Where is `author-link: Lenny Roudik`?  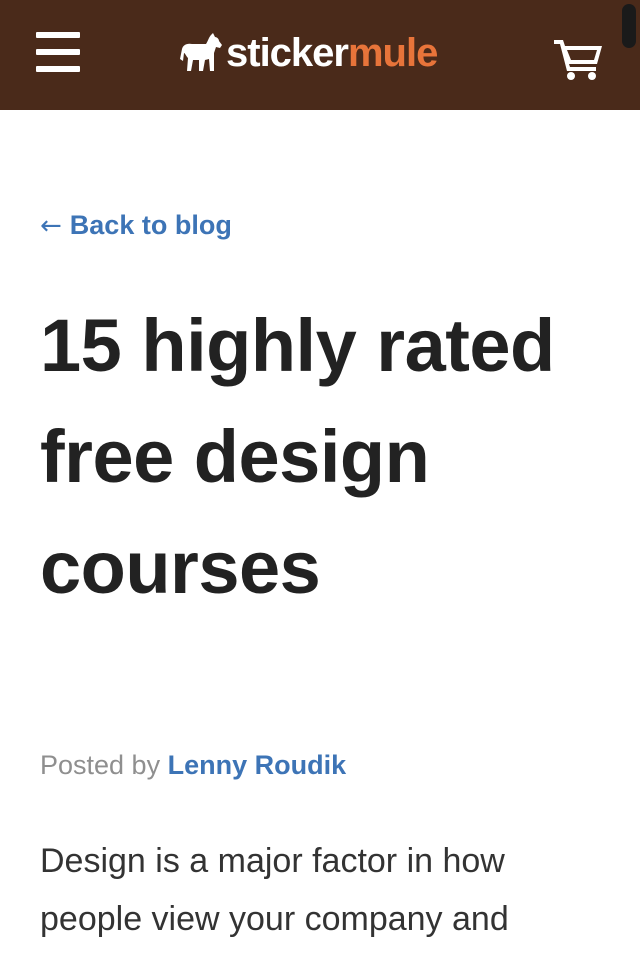 author-link: Lenny Roudik is located at coordinates (257, 765).